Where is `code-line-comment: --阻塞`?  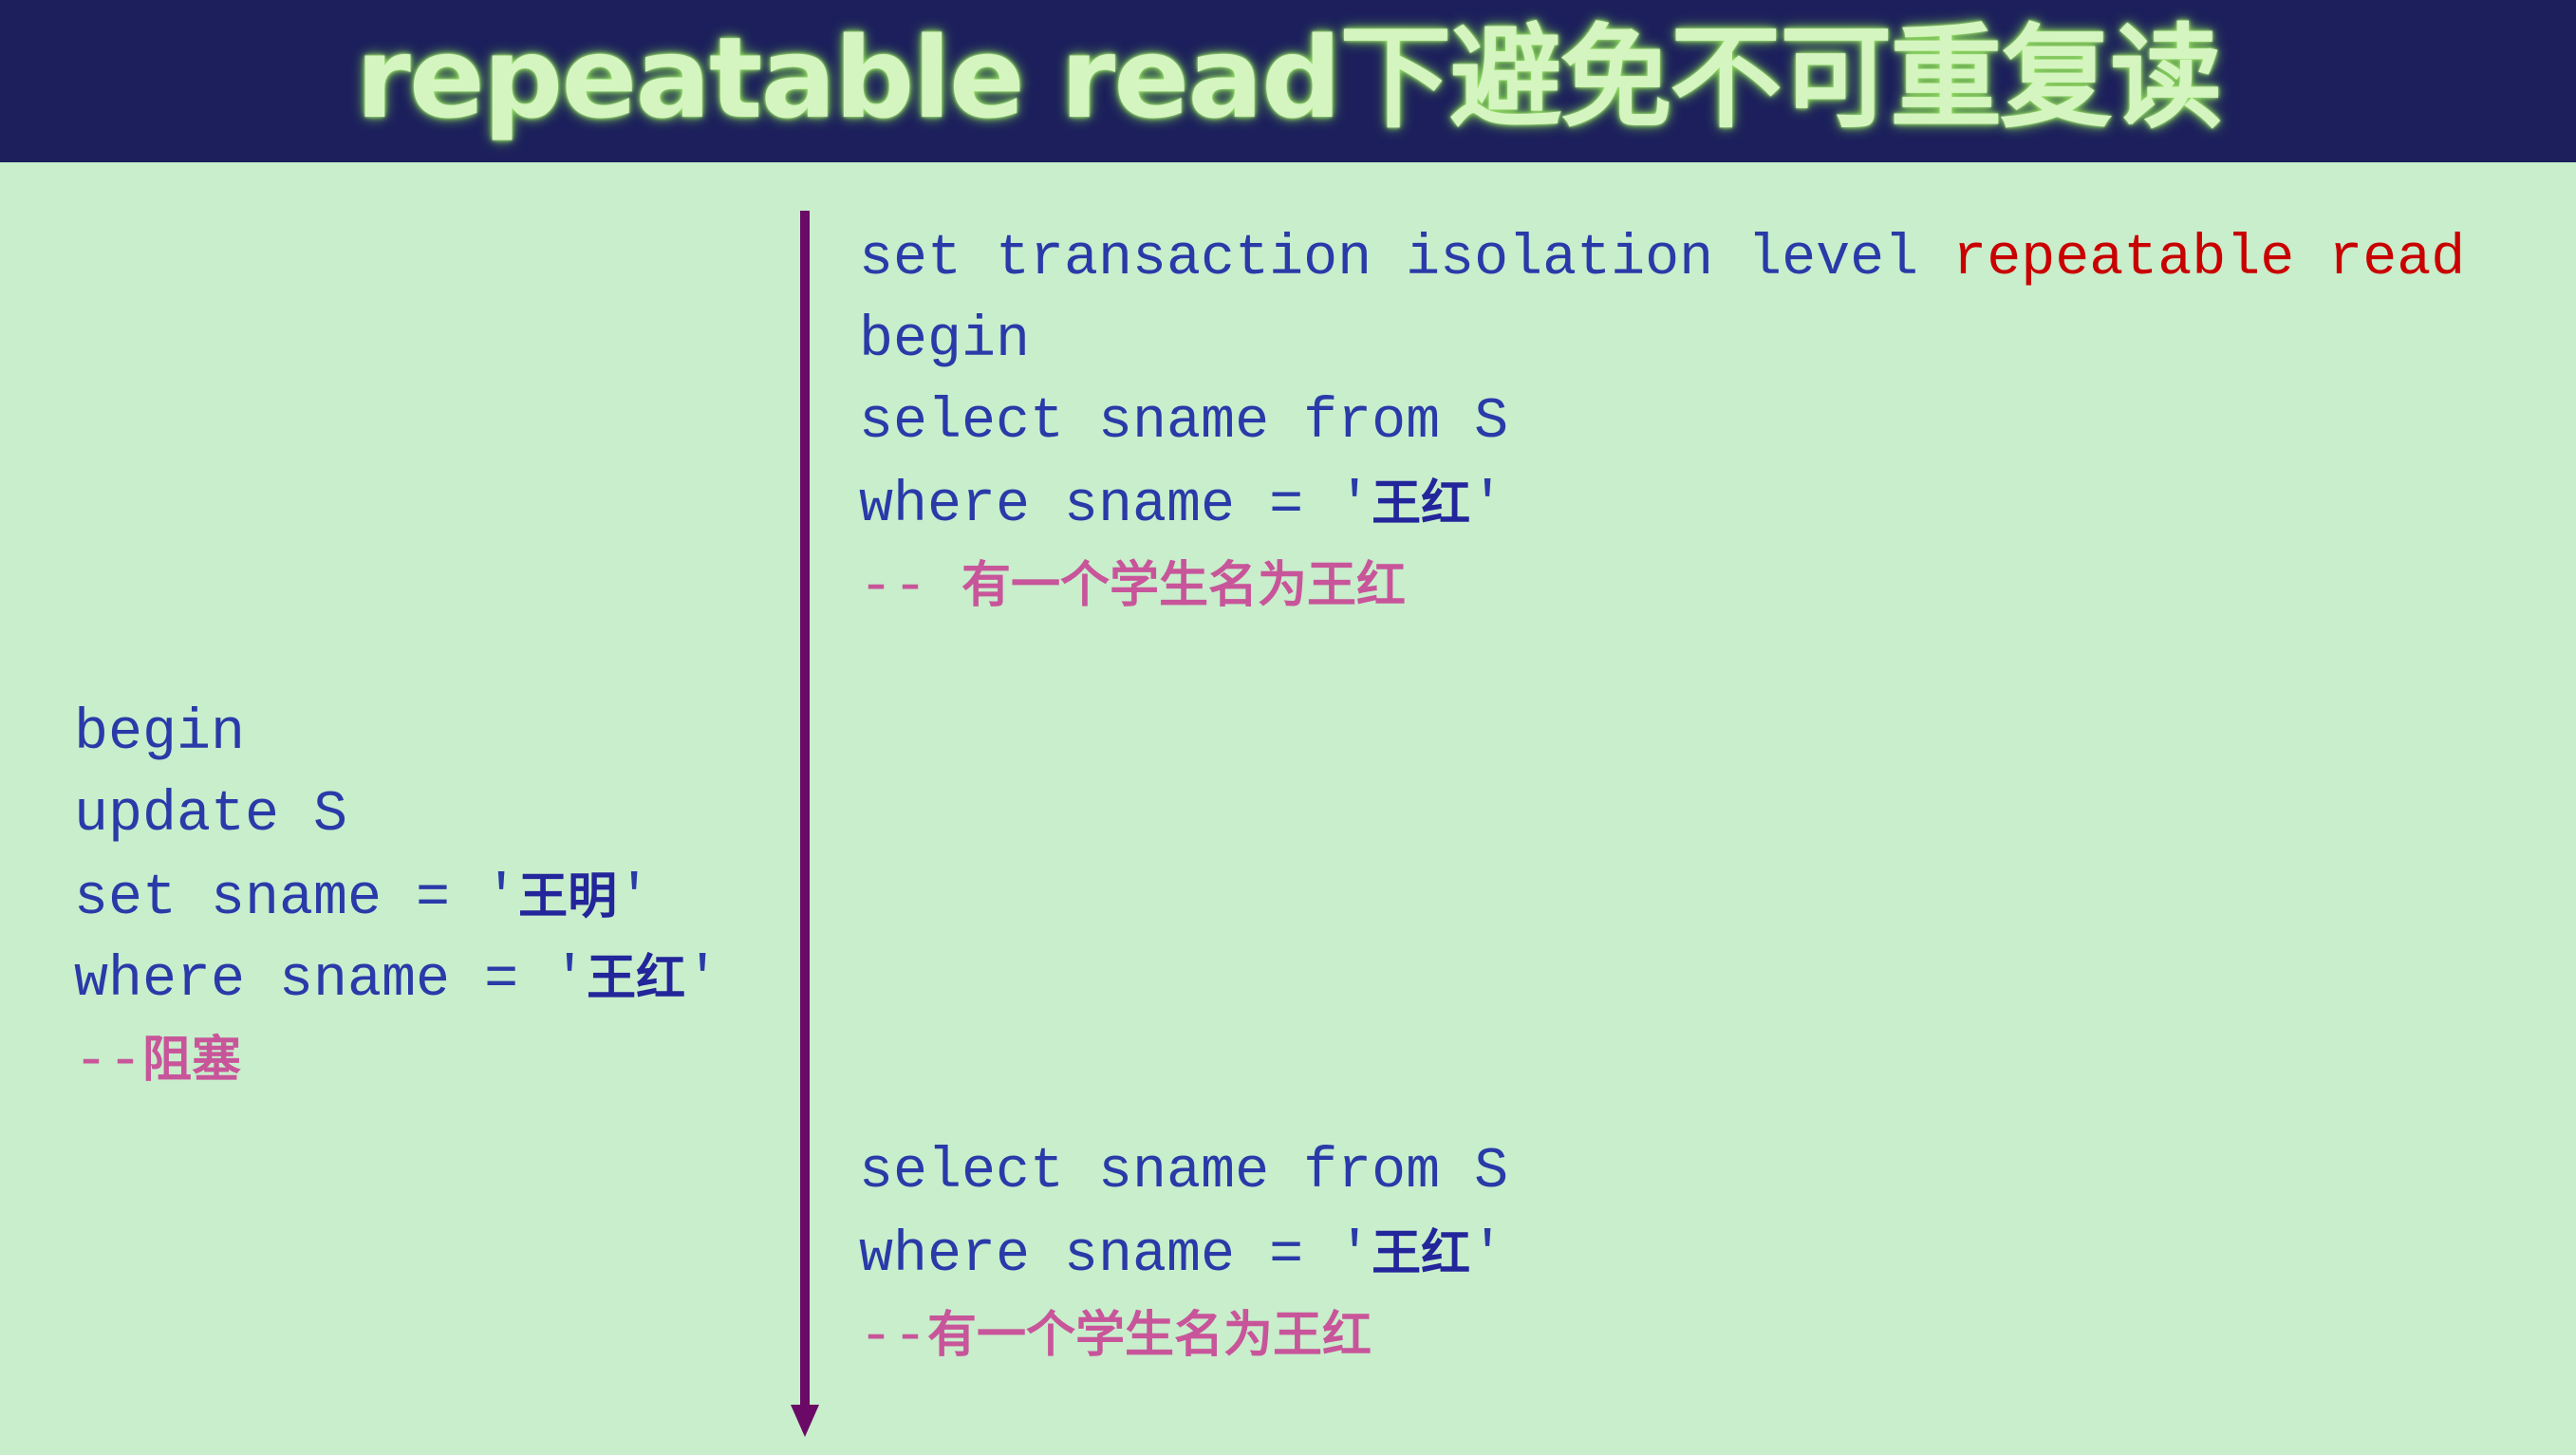 code-line-comment: --阻塞 is located at coordinates (396, 1060).